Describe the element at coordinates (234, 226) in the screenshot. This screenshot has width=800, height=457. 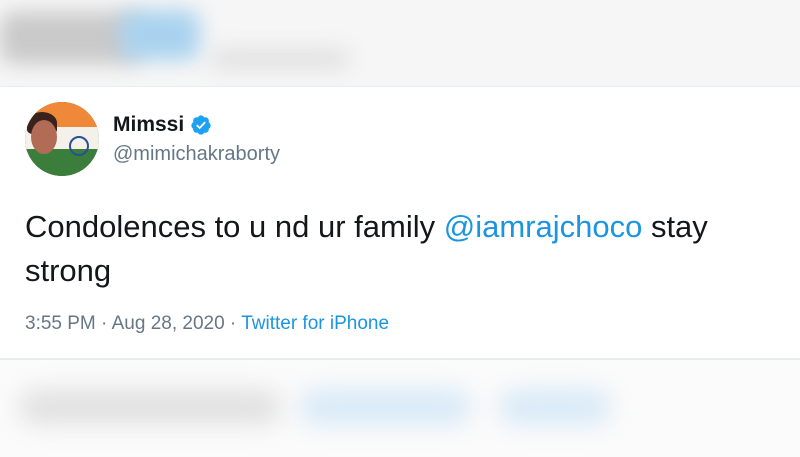
I see `tweet-text-part: Condolences to u nd ur family` at that location.